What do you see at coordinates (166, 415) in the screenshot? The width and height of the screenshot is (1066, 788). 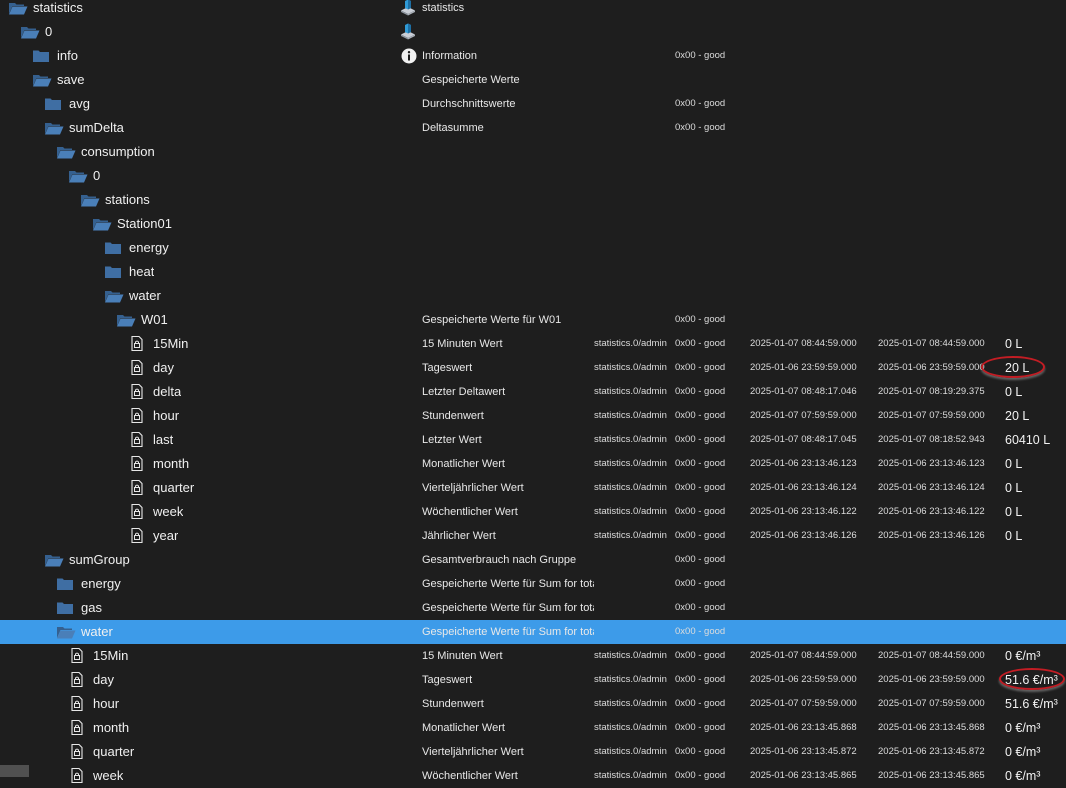 I see `tree-item-name: hour` at bounding box center [166, 415].